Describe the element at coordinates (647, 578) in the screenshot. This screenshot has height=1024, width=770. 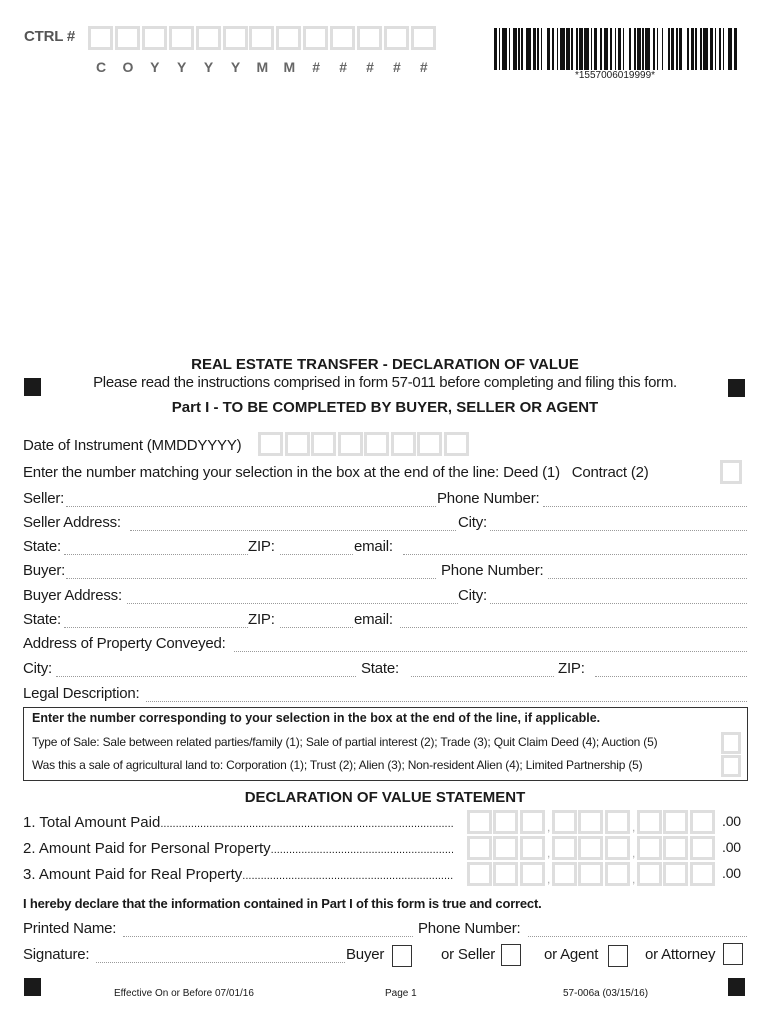
I see `buyer-phone-field` at that location.